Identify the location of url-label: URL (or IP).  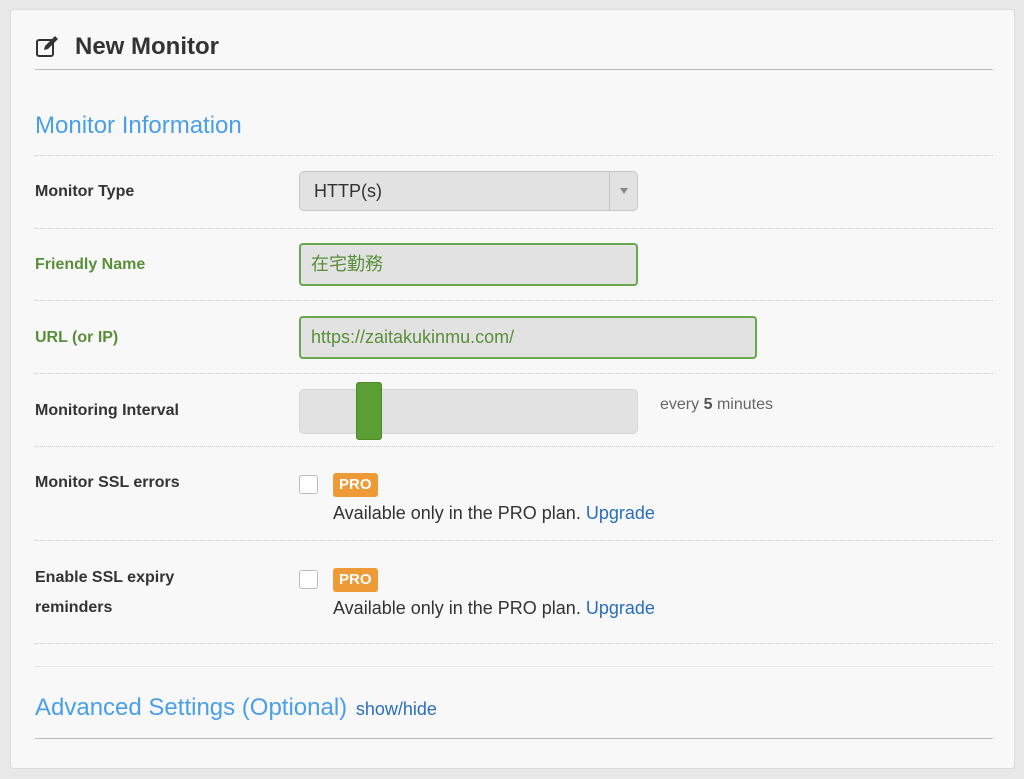
(77, 337).